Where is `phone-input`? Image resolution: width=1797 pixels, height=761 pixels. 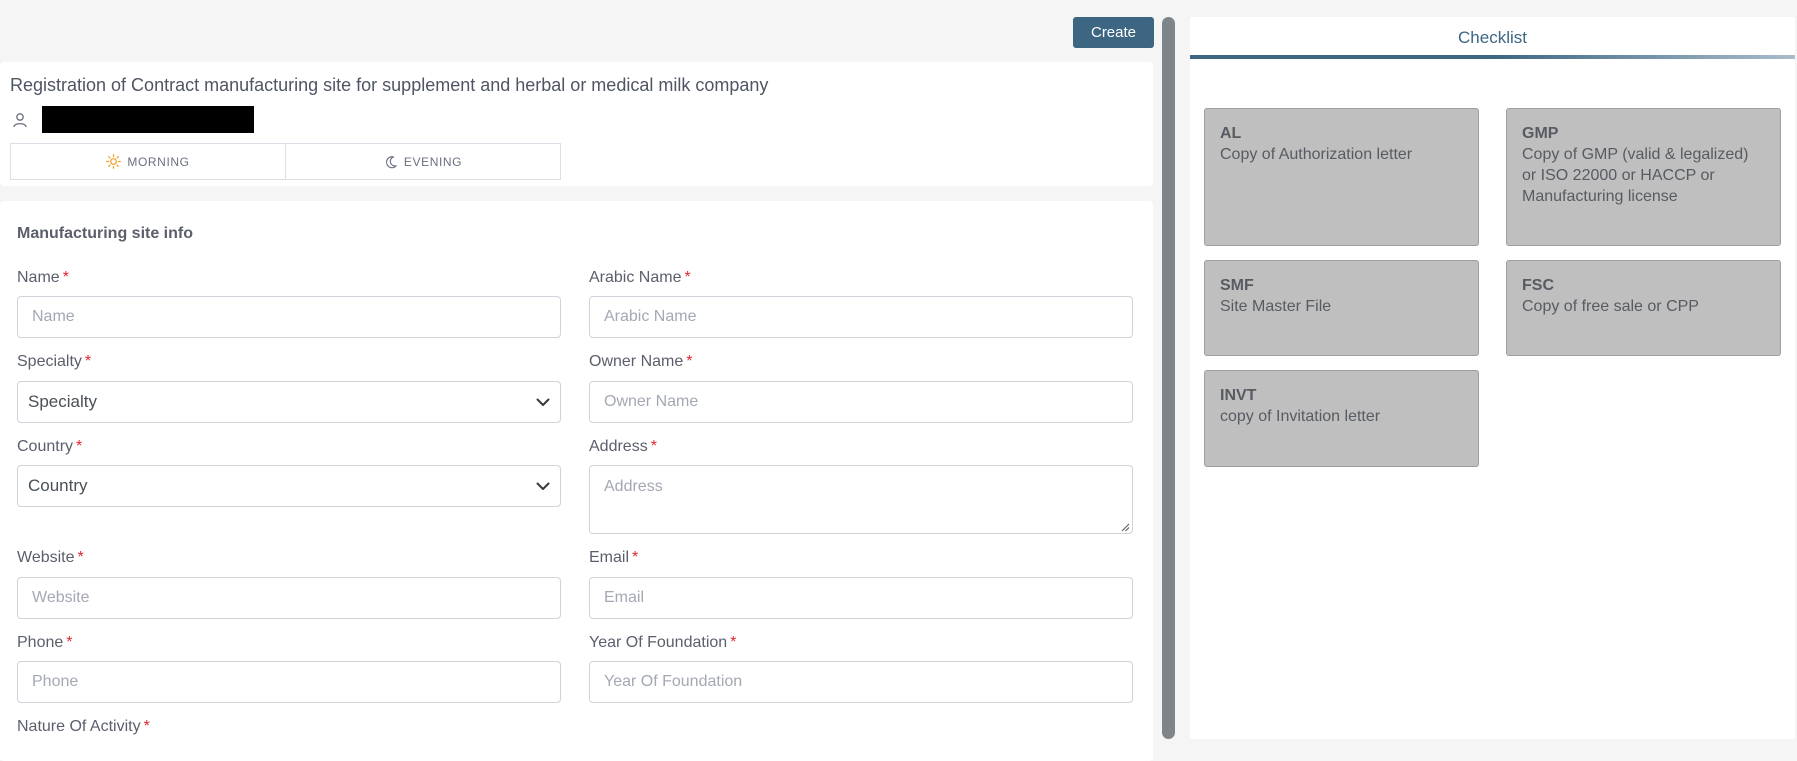
phone-input is located at coordinates (289, 682).